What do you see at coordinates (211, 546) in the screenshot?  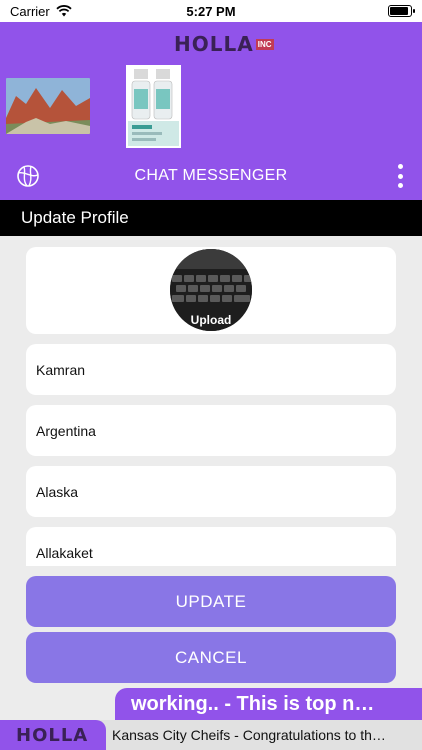 I see `city-field: Allakaket` at bounding box center [211, 546].